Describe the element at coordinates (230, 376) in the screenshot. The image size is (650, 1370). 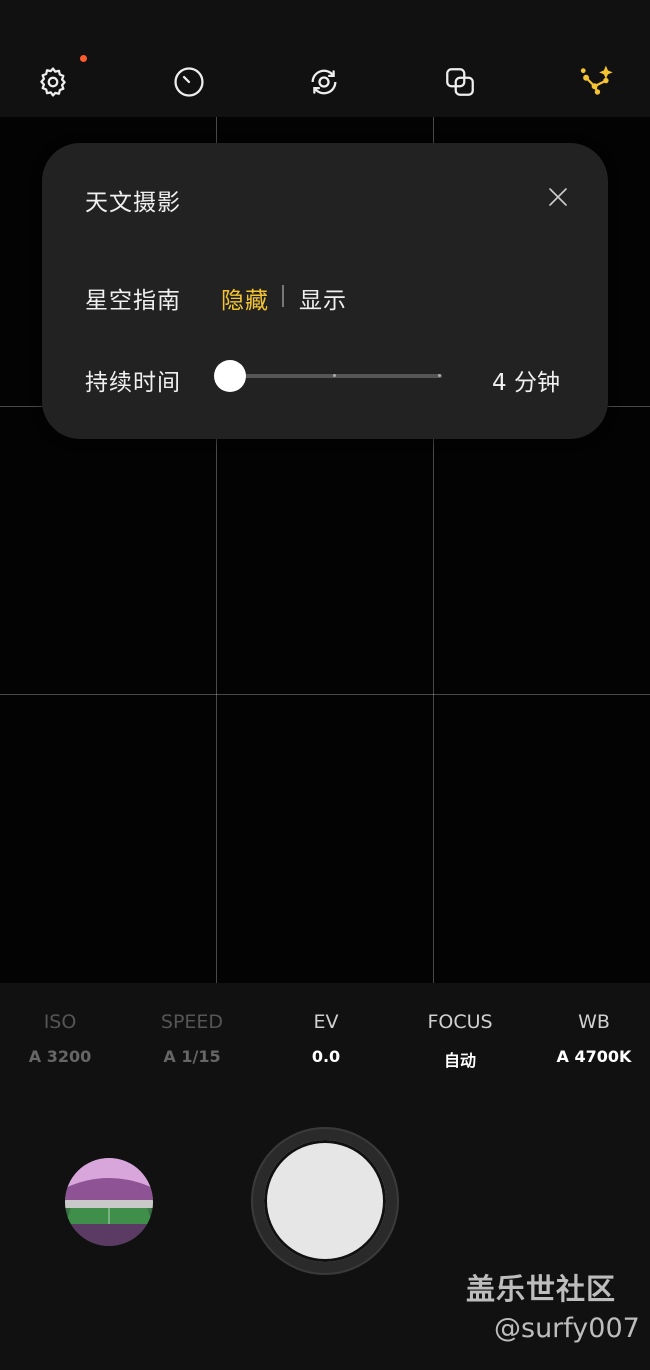
I see `duration-slider-thumb` at that location.